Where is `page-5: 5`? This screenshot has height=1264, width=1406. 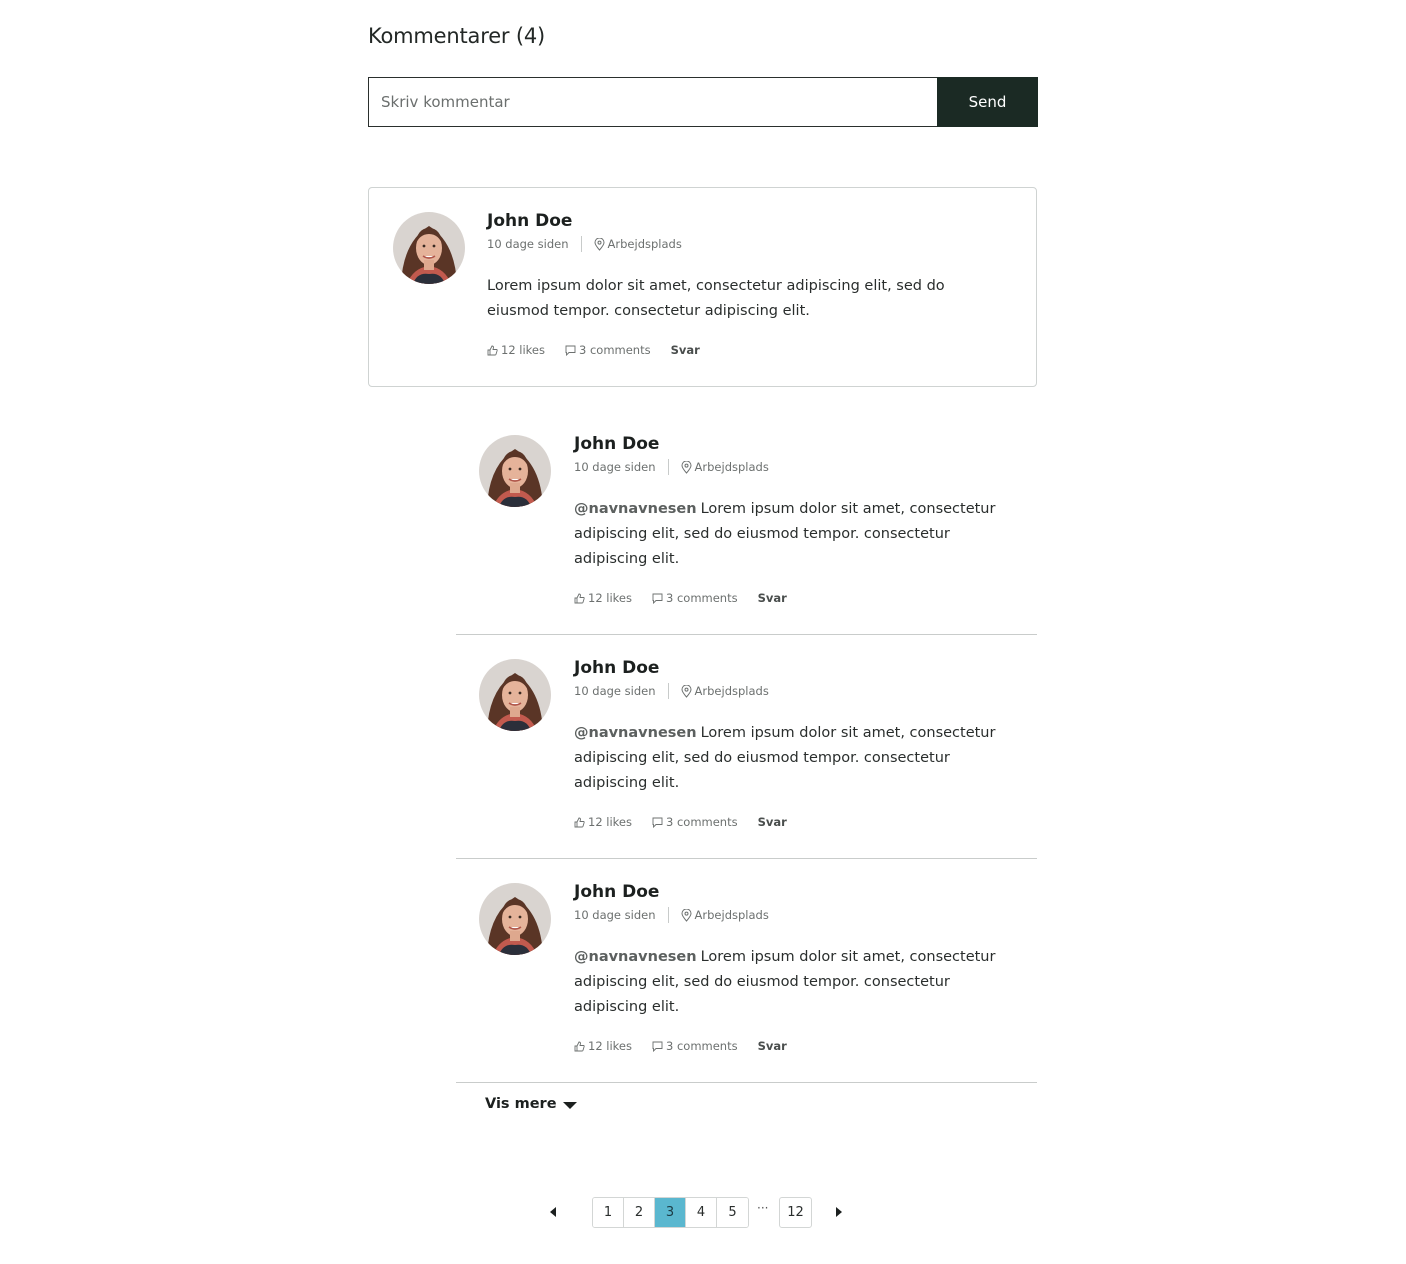
page-5: 5 is located at coordinates (732, 1212).